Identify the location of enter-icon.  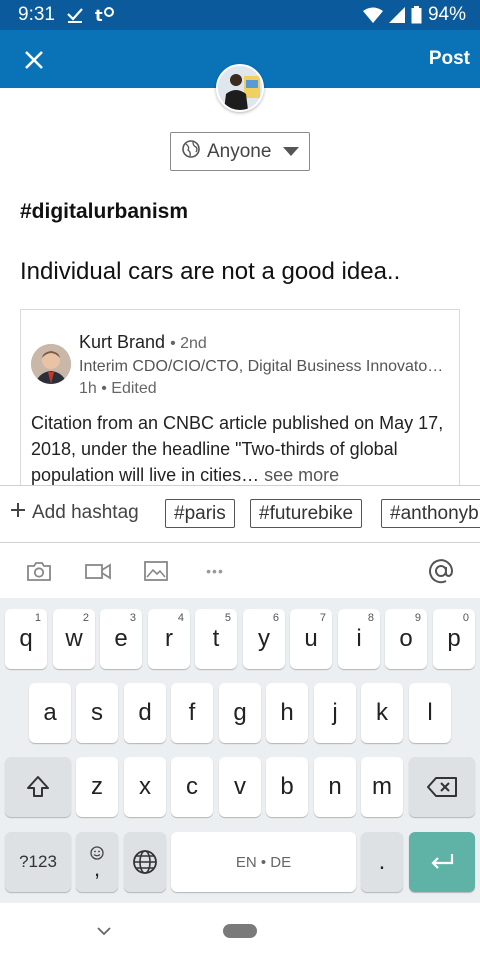
(442, 861).